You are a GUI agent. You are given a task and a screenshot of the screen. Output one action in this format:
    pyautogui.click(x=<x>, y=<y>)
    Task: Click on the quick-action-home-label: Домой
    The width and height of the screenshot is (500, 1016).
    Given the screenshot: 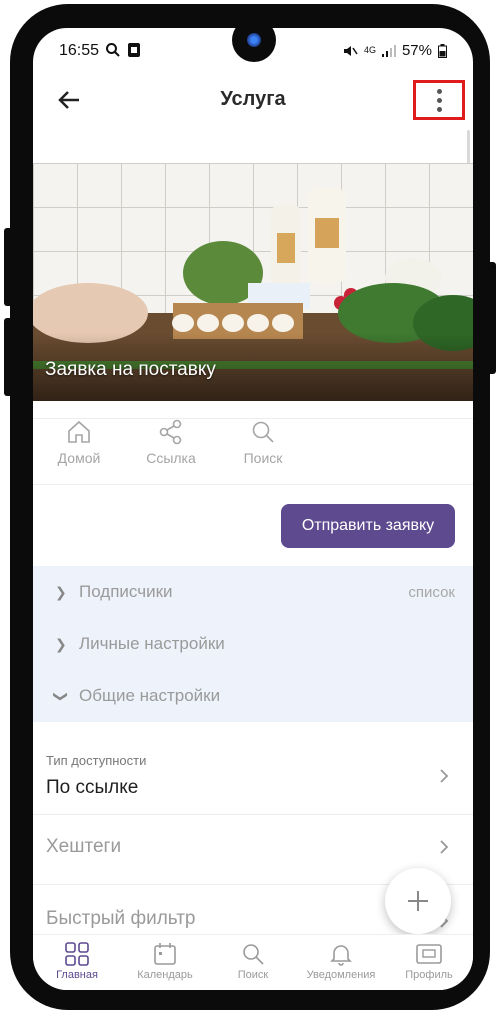 What is the action you would take?
    pyautogui.click(x=79, y=458)
    